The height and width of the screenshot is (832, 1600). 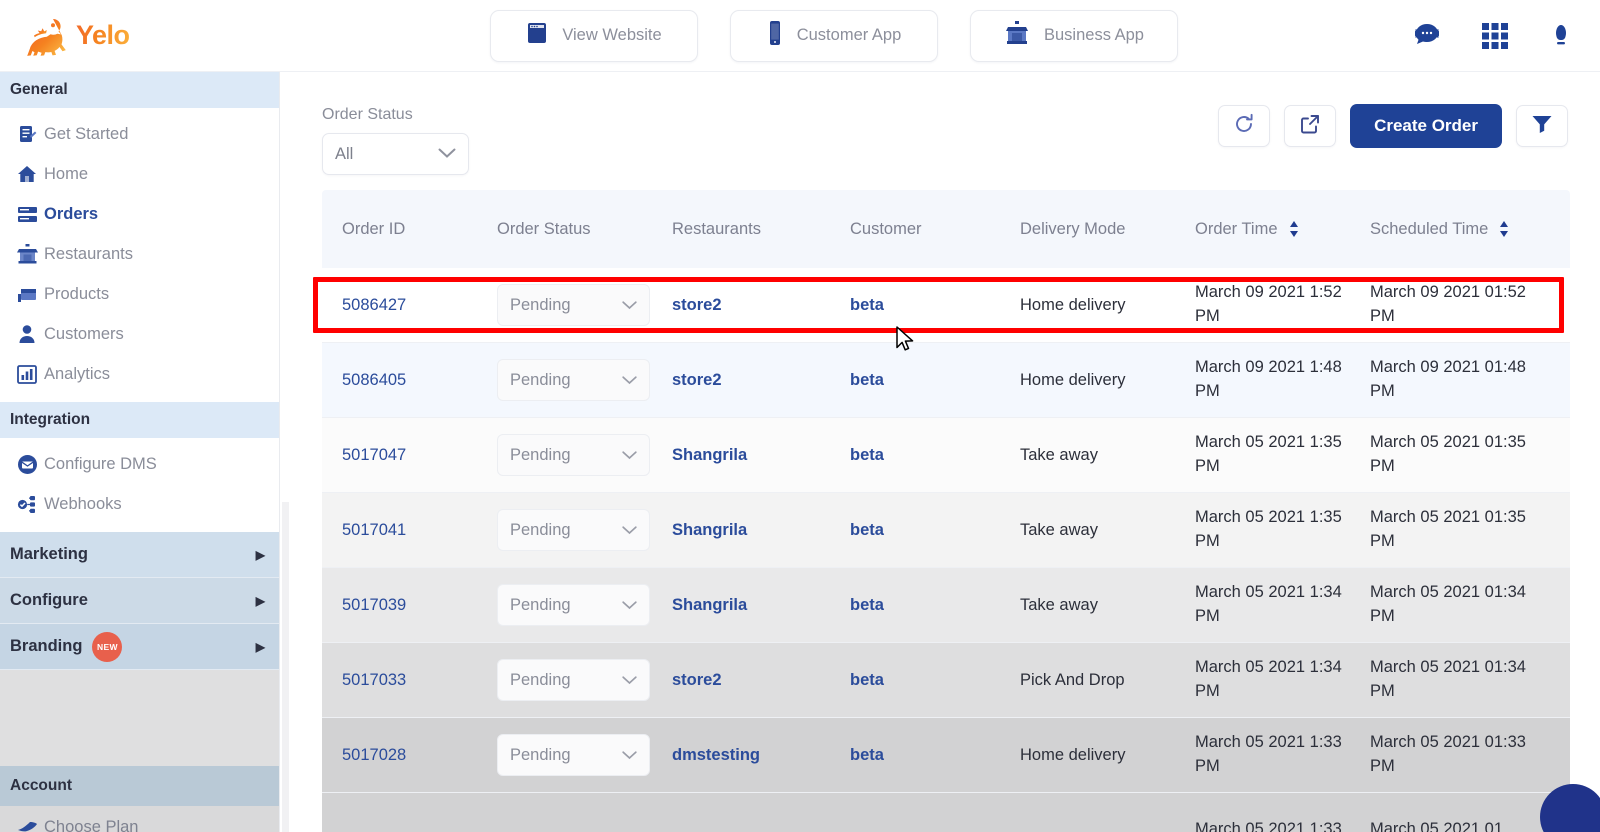 What do you see at coordinates (27, 294) in the screenshot?
I see `box-package-icon` at bounding box center [27, 294].